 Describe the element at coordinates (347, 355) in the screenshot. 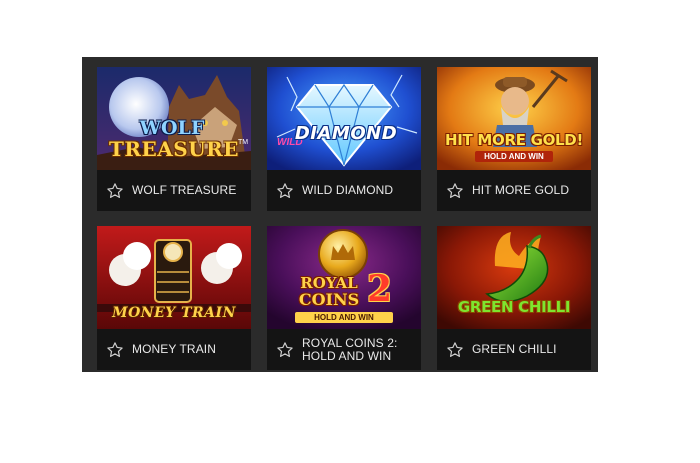

I see `game-title-line-2: HOLD AND WIN` at that location.